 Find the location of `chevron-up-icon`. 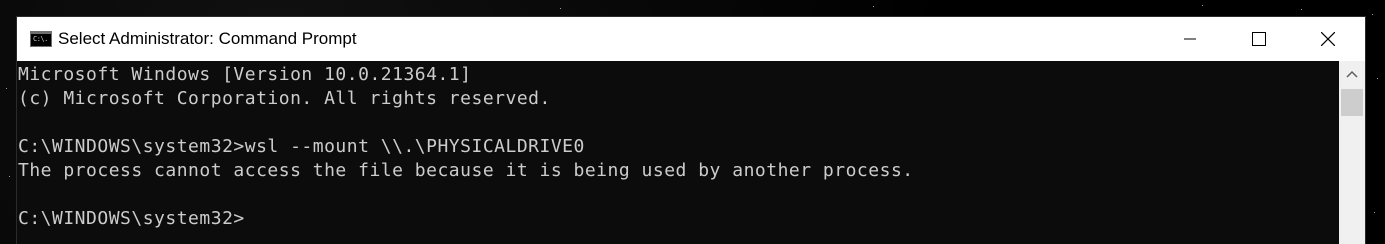

chevron-up-icon is located at coordinates (1352, 74).